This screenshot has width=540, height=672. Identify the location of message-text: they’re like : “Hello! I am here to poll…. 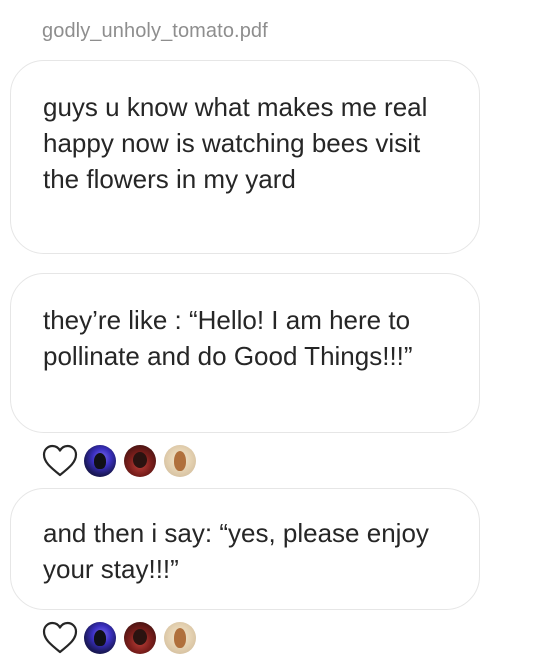
(228, 338).